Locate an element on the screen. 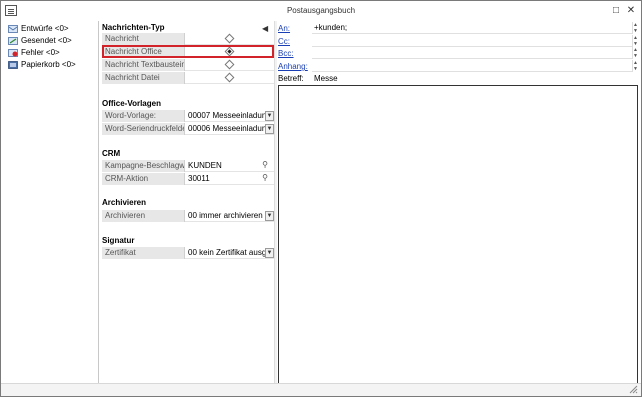  folder-drafts: Entwürfe <0> is located at coordinates (51, 29).